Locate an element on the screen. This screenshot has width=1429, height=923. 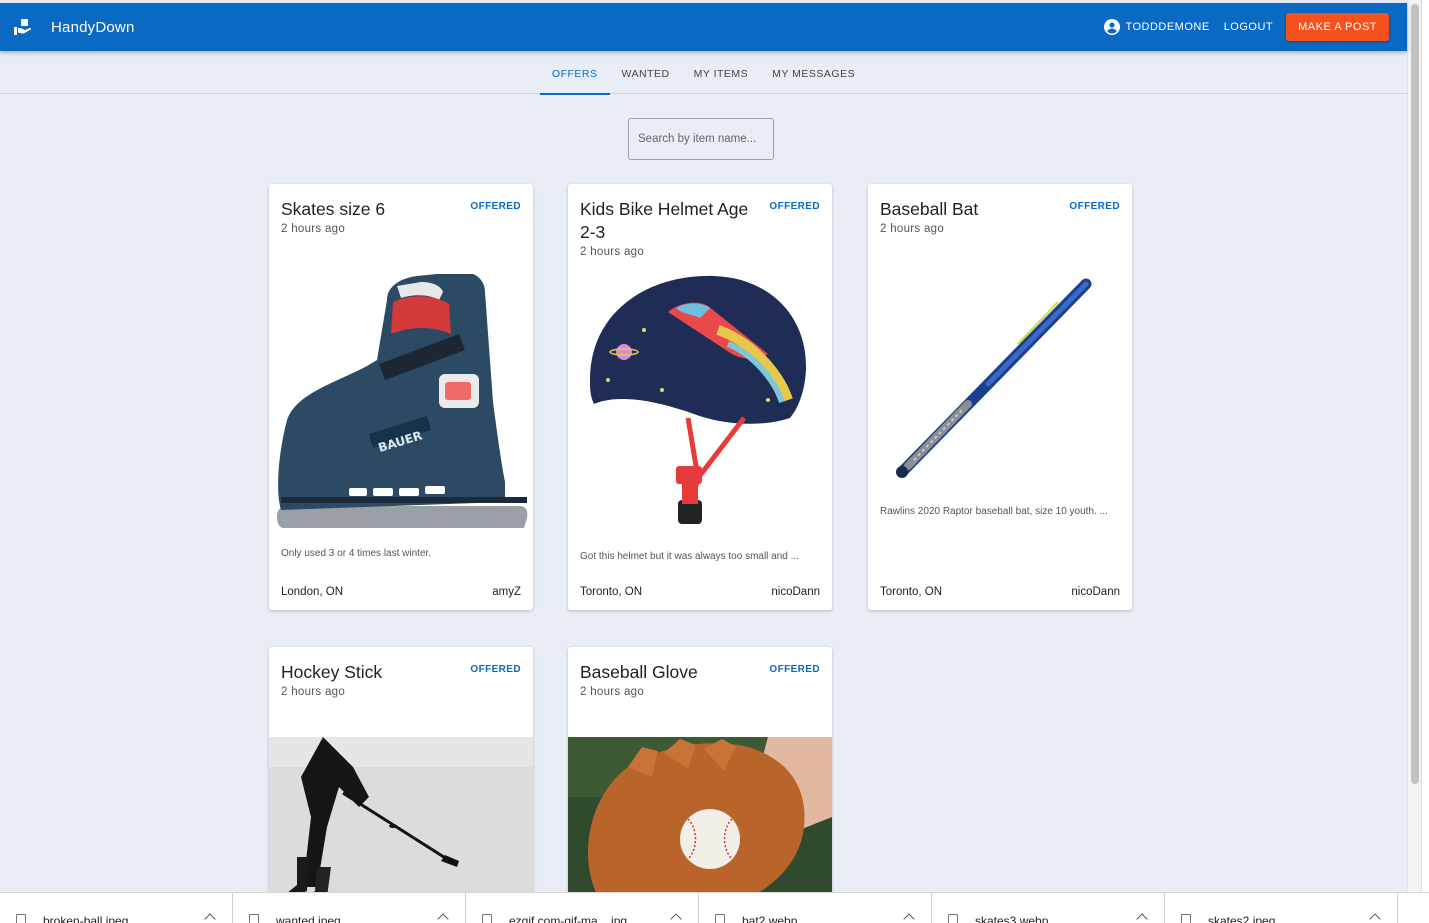
card-username: amyZ is located at coordinates (506, 592).